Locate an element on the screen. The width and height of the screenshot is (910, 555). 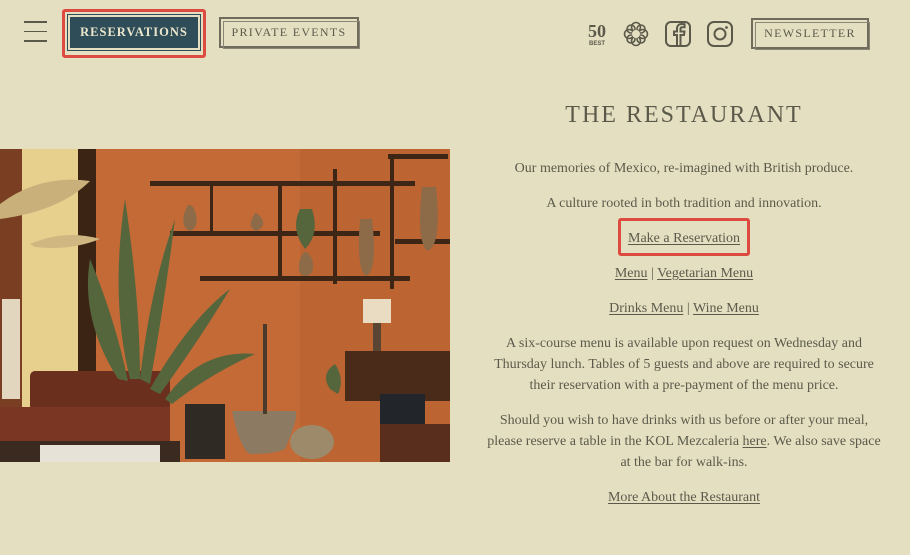
menu-links-row: Menu | Vegetarian Menu is located at coordinates (684, 273).